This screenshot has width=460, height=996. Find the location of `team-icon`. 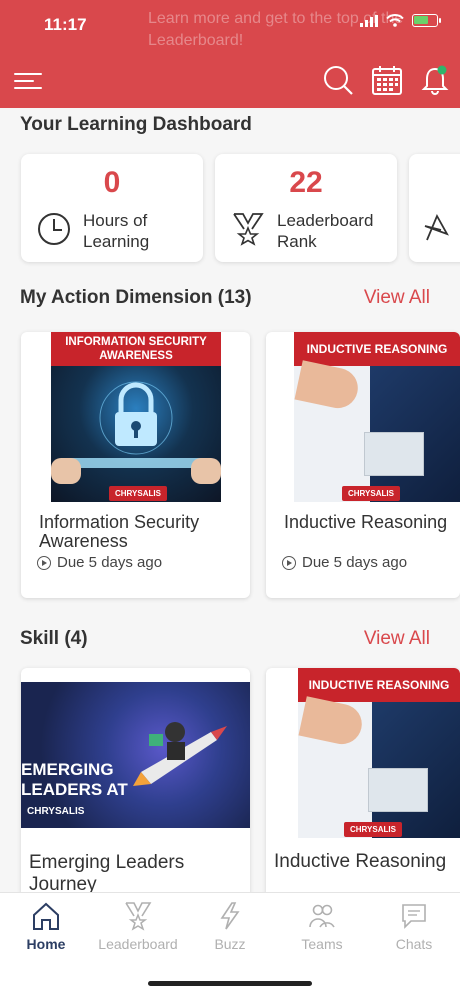

team-icon is located at coordinates (322, 916).